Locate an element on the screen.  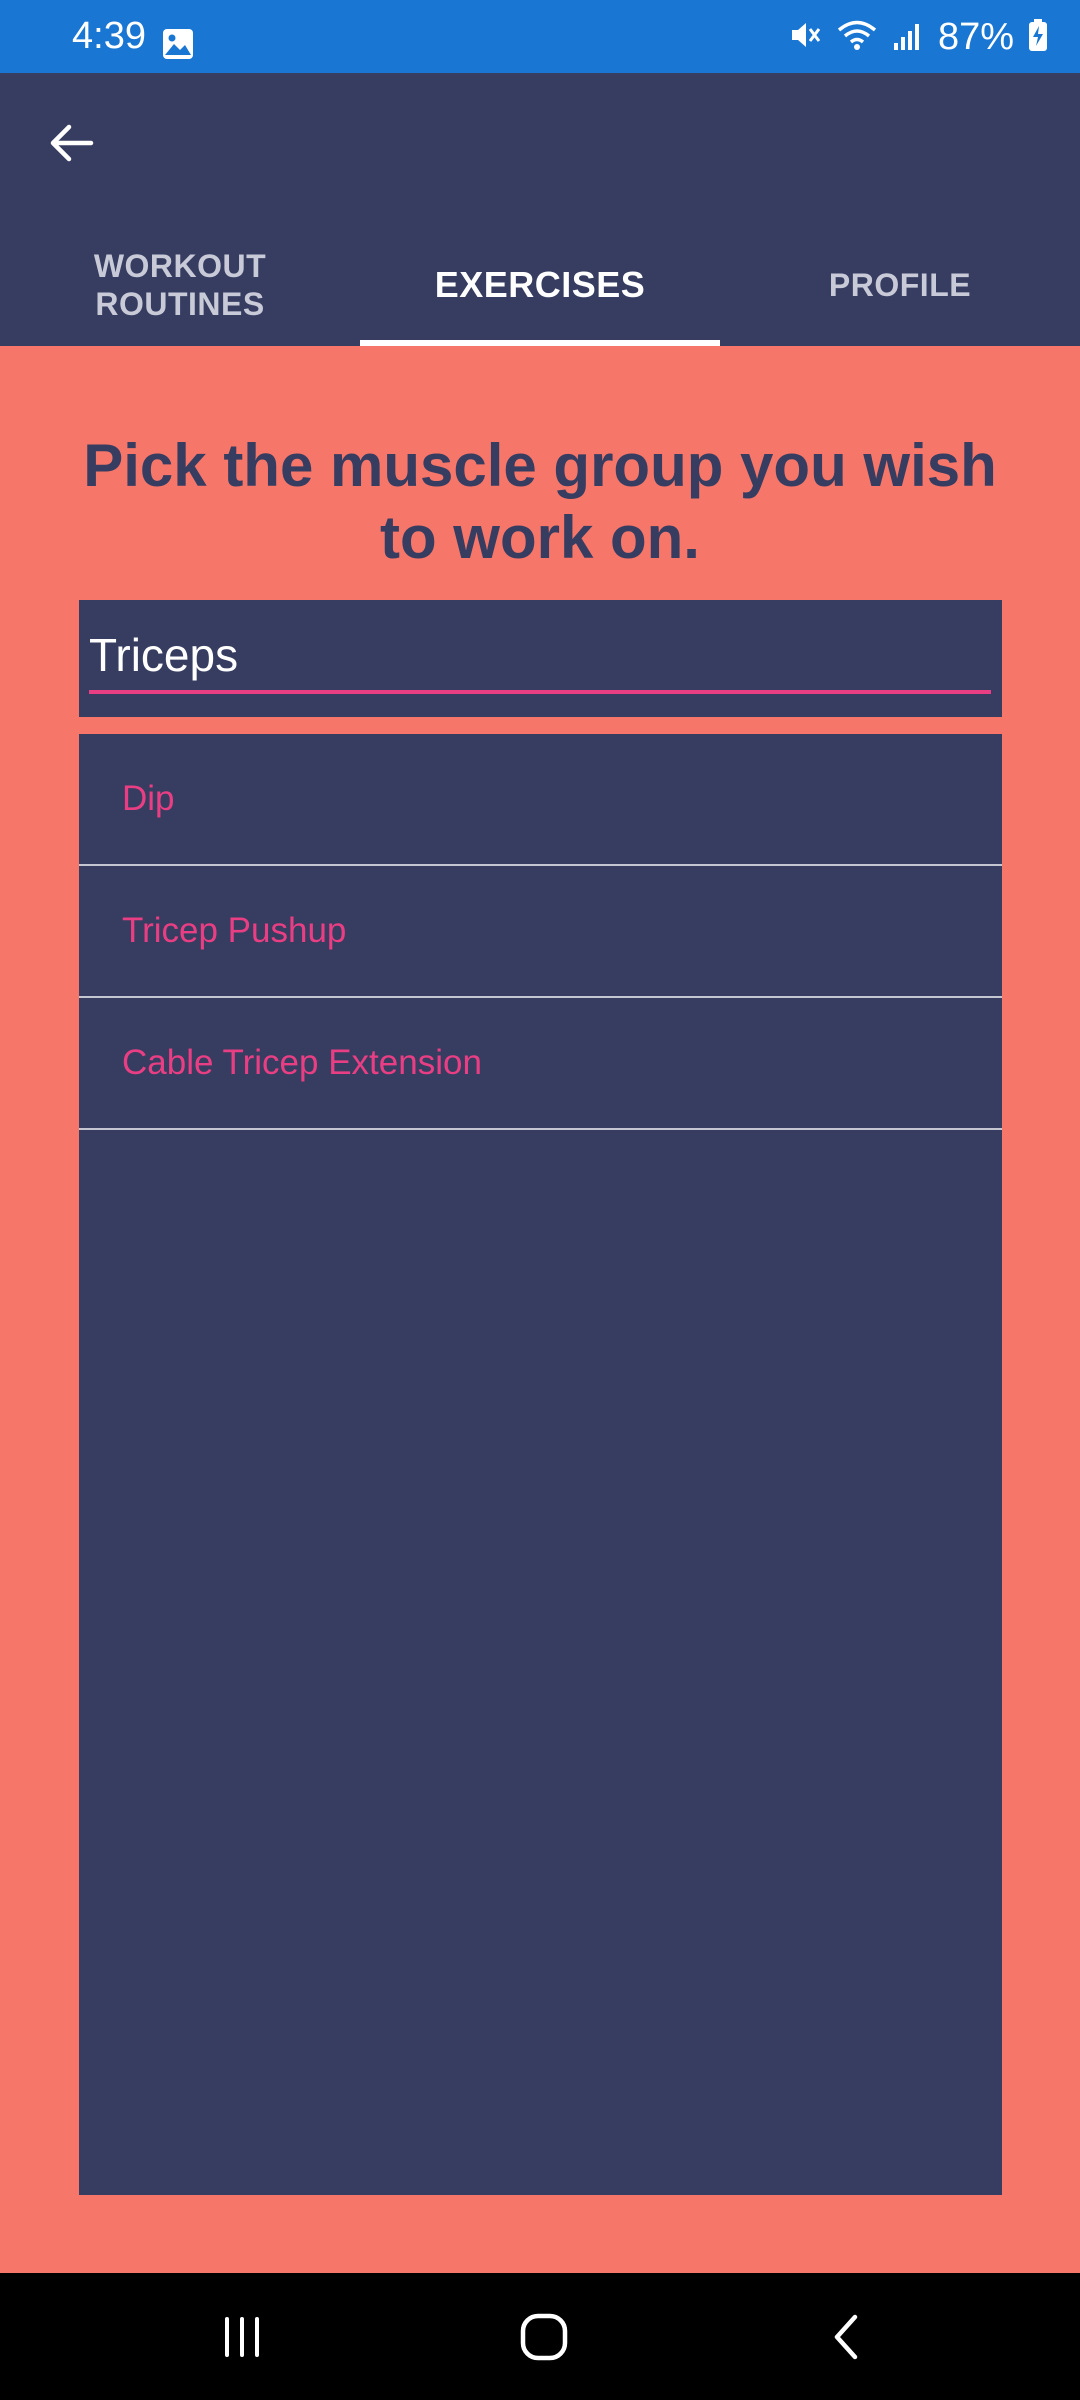
back-nav-button is located at coordinates (847, 2337).